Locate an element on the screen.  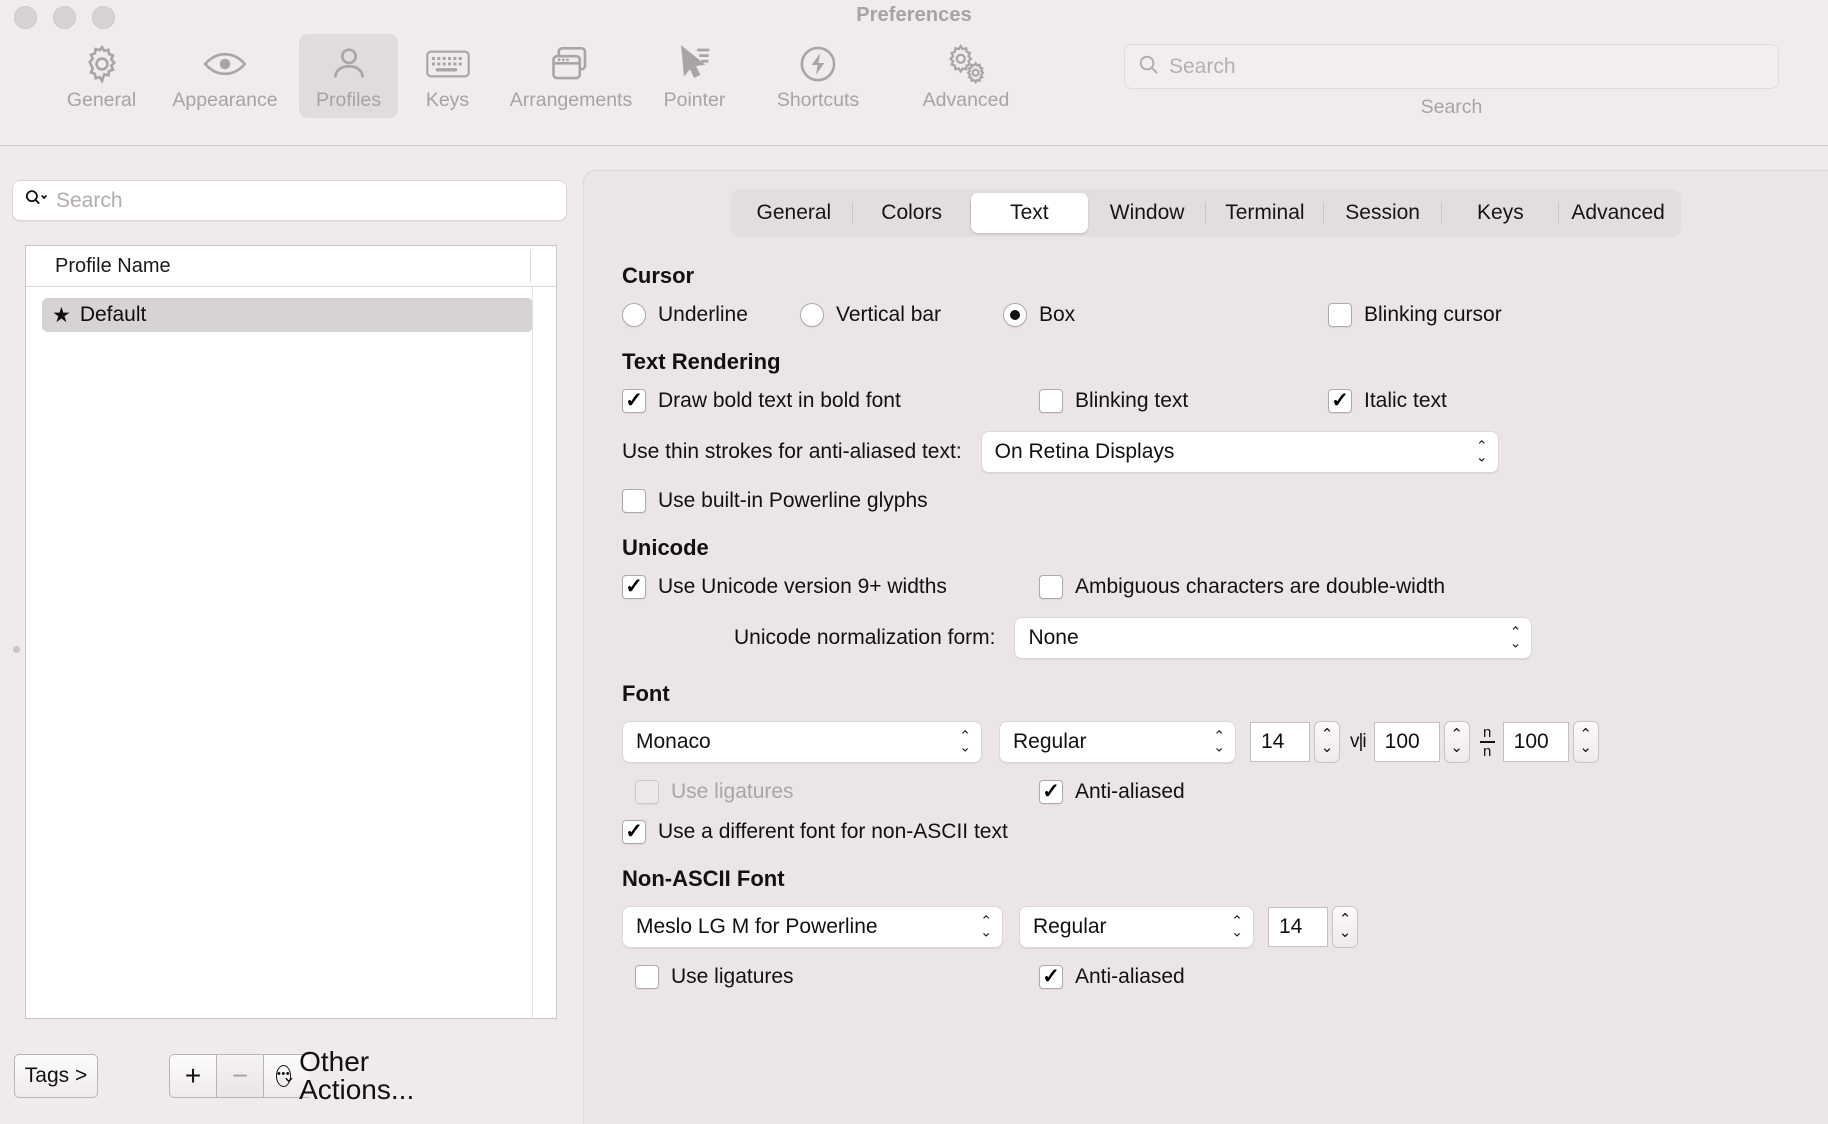
toolbar-item-shortcuts: Shortcuts is located at coordinates (818, 76).